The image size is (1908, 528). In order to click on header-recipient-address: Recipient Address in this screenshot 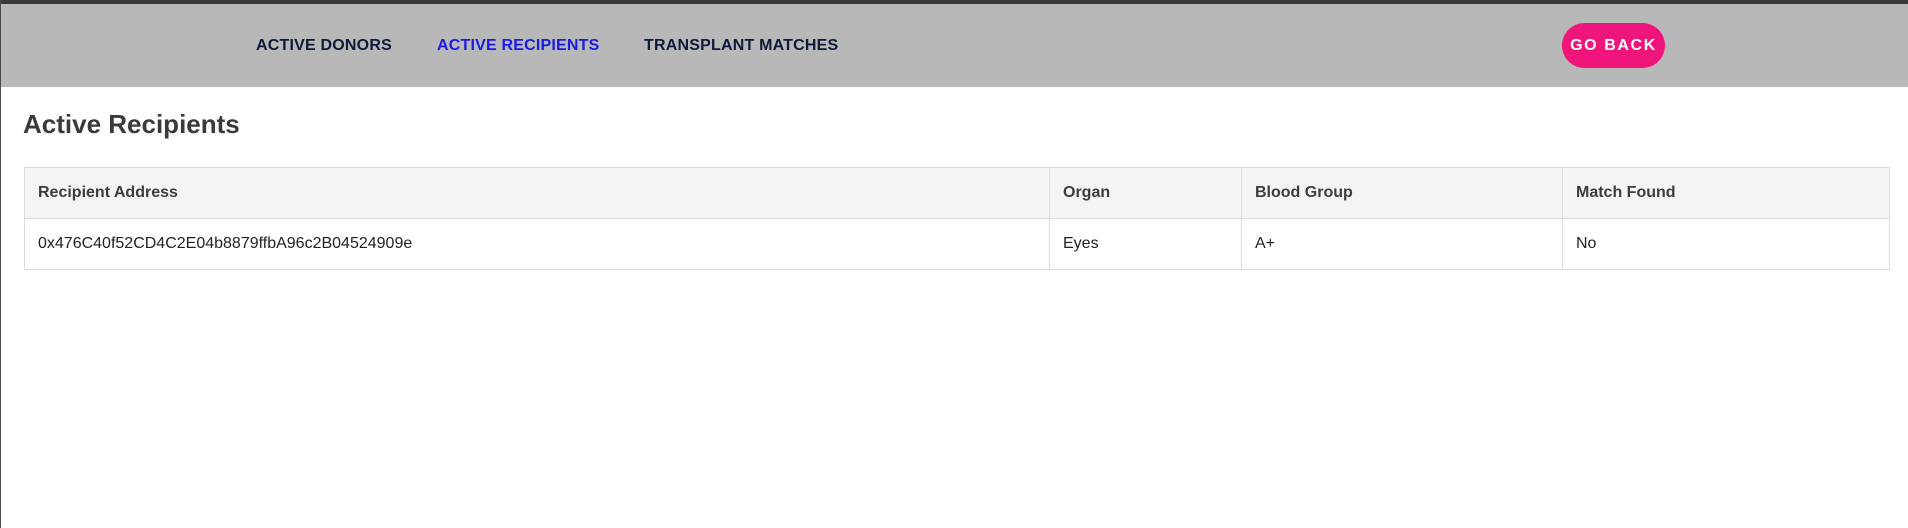, I will do `click(537, 193)`.